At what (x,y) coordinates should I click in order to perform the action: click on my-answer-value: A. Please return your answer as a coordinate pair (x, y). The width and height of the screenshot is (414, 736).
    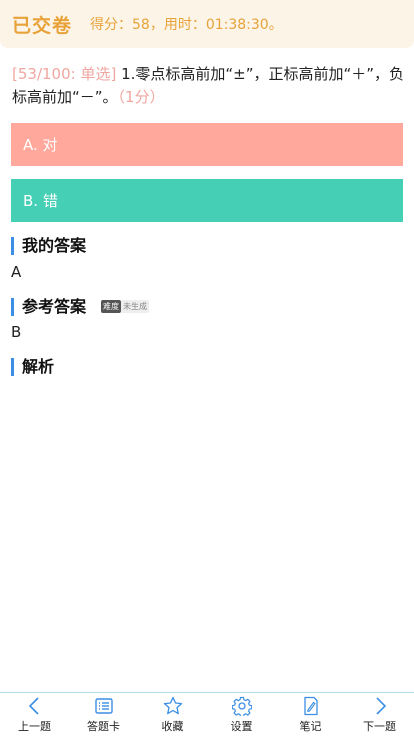
    Looking at the image, I should click on (16, 272).